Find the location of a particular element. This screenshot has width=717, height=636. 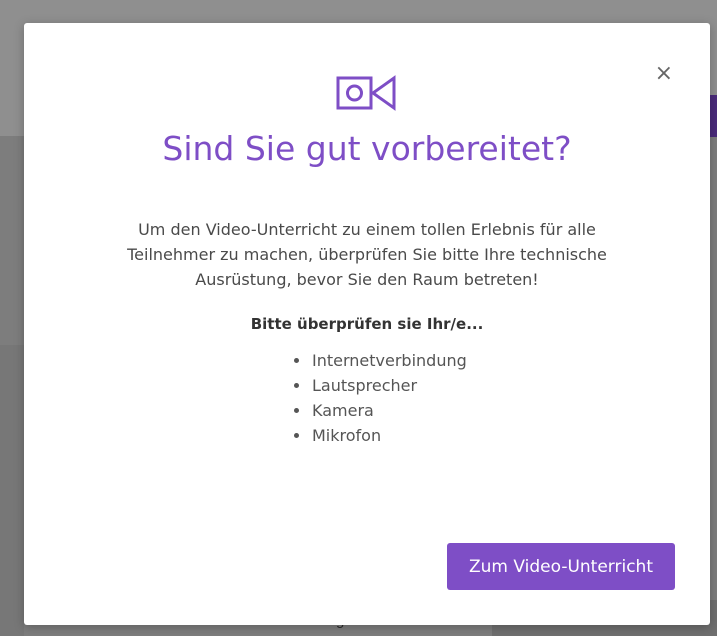

list-item: Internetverbindung is located at coordinates (378, 360).